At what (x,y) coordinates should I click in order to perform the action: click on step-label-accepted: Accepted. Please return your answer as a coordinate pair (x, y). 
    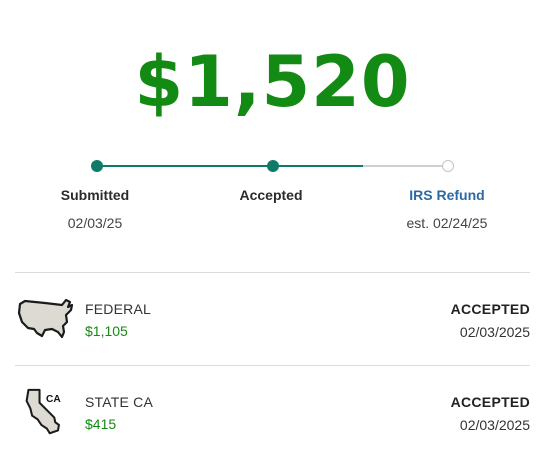
    Looking at the image, I should click on (271, 195).